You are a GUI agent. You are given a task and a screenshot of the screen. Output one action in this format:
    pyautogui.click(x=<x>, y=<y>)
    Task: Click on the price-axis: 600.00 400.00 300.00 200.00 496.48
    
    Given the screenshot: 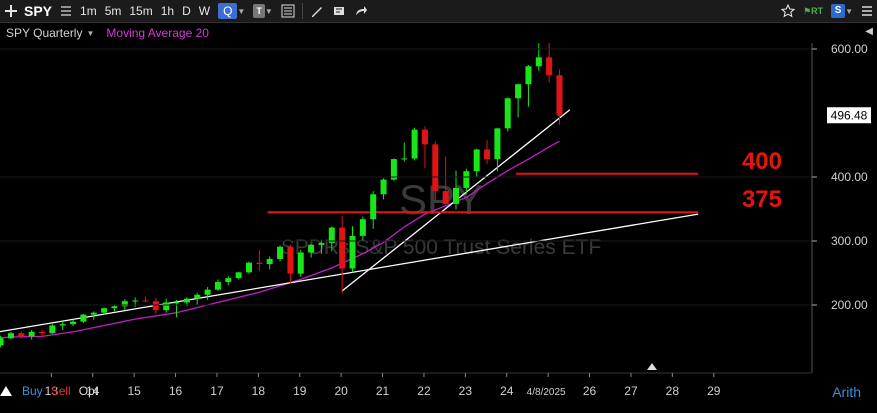 What is the action you would take?
    pyautogui.click(x=841, y=177)
    